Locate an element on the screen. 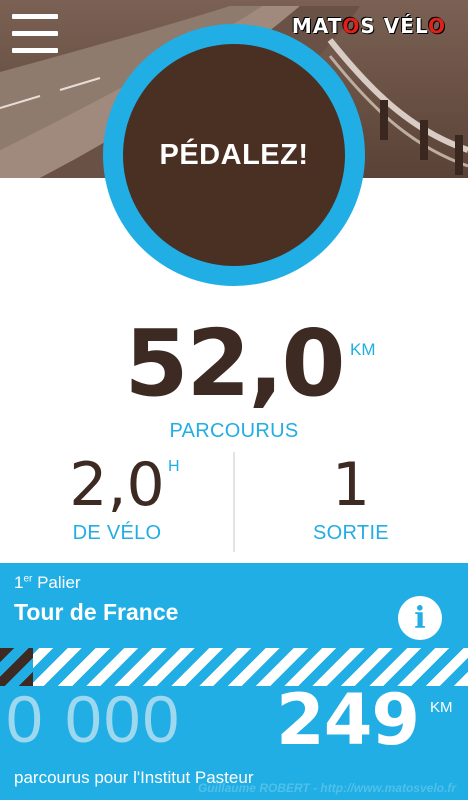 This screenshot has width=468, height=800. level-label: 1er Palier is located at coordinates (47, 583).